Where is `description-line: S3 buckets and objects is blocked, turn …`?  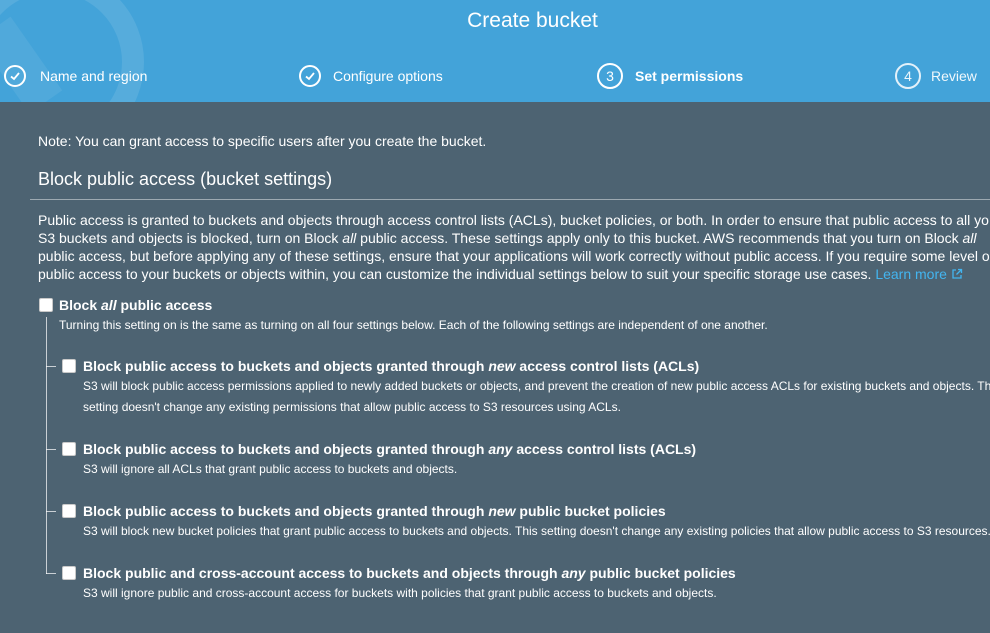 description-line: S3 buckets and objects is blocked, turn … is located at coordinates (507, 238).